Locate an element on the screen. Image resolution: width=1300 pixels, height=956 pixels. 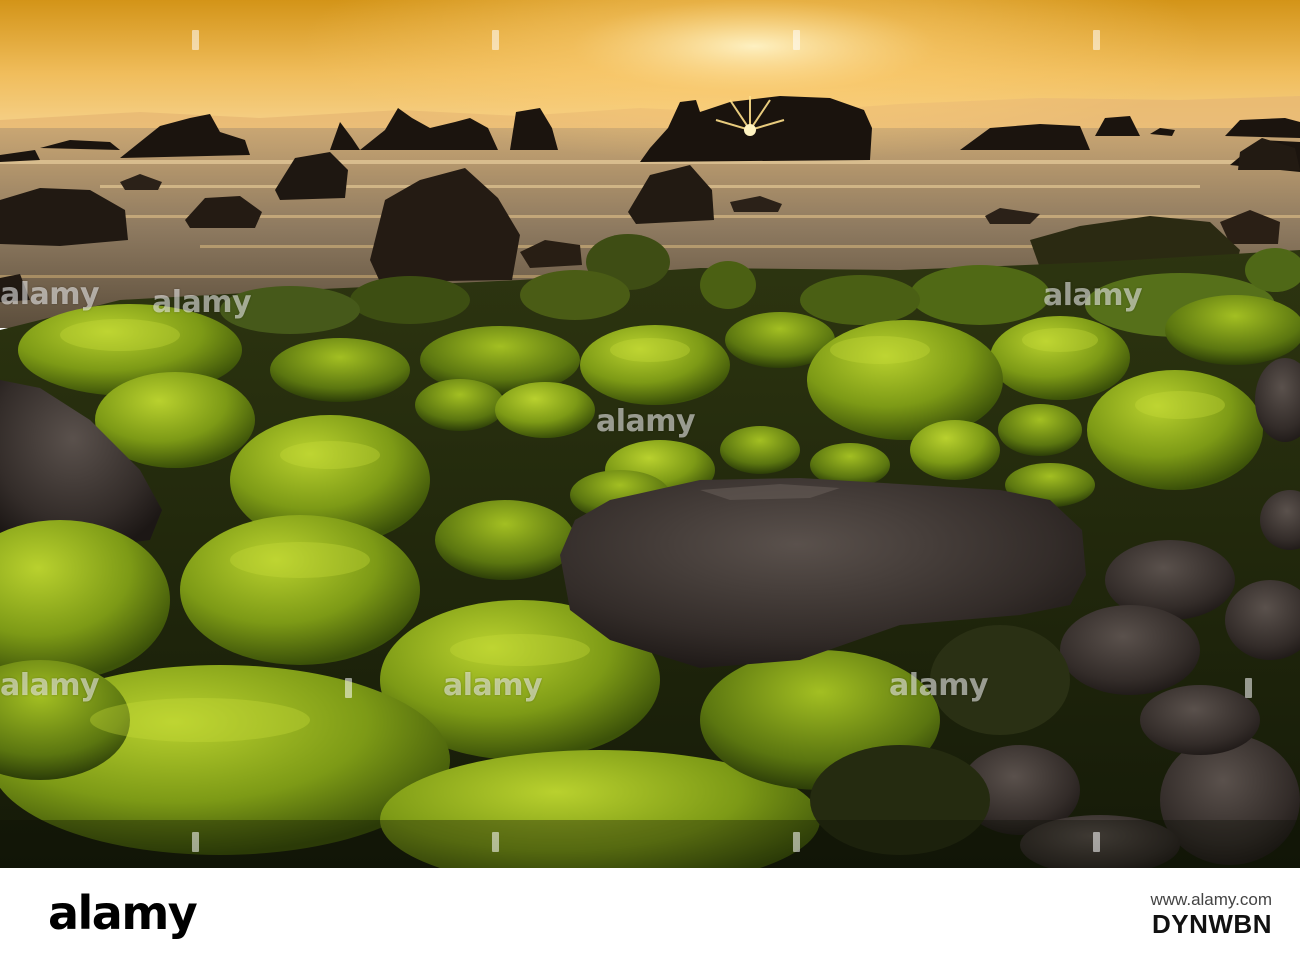
alamy-logo: alamy is located at coordinates (123, 913).